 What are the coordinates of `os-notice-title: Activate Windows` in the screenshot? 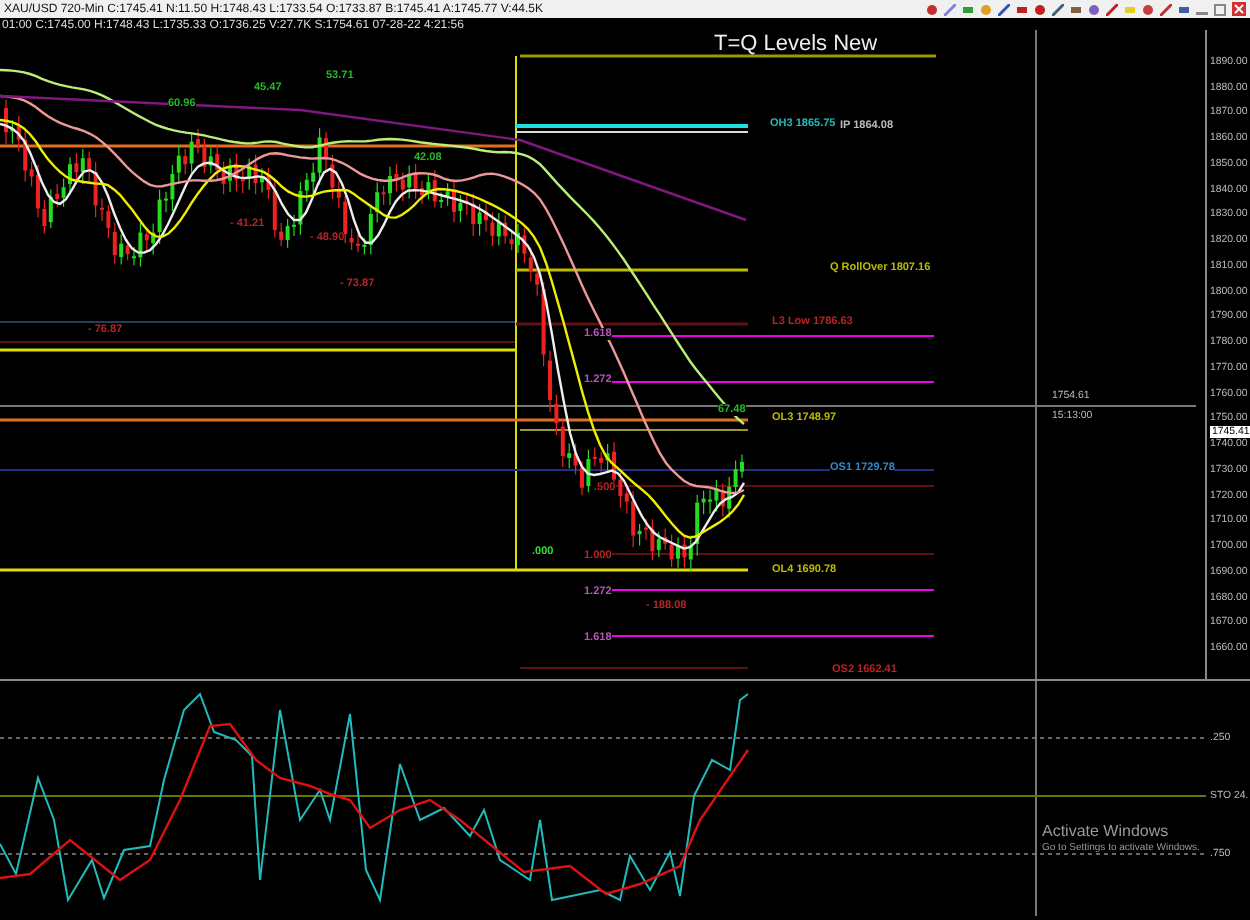 It's located at (1105, 831).